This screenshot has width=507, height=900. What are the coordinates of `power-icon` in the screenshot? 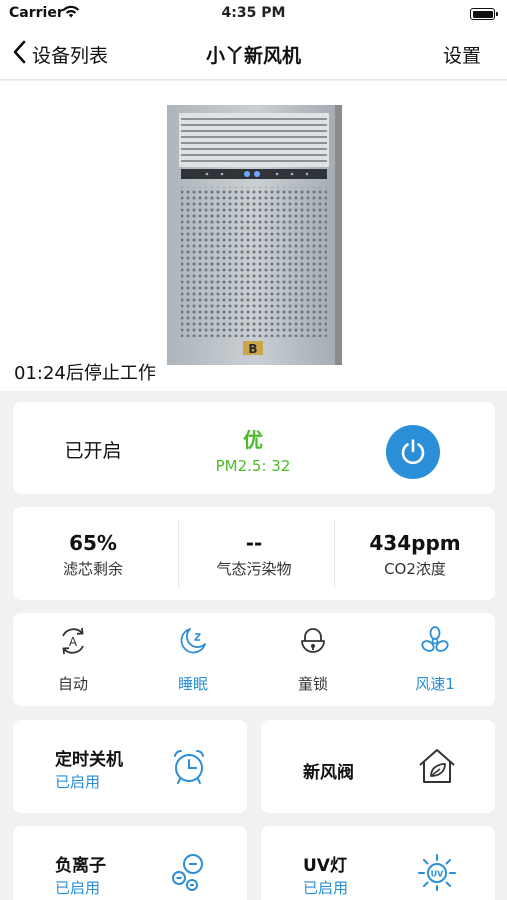 It's located at (413, 452).